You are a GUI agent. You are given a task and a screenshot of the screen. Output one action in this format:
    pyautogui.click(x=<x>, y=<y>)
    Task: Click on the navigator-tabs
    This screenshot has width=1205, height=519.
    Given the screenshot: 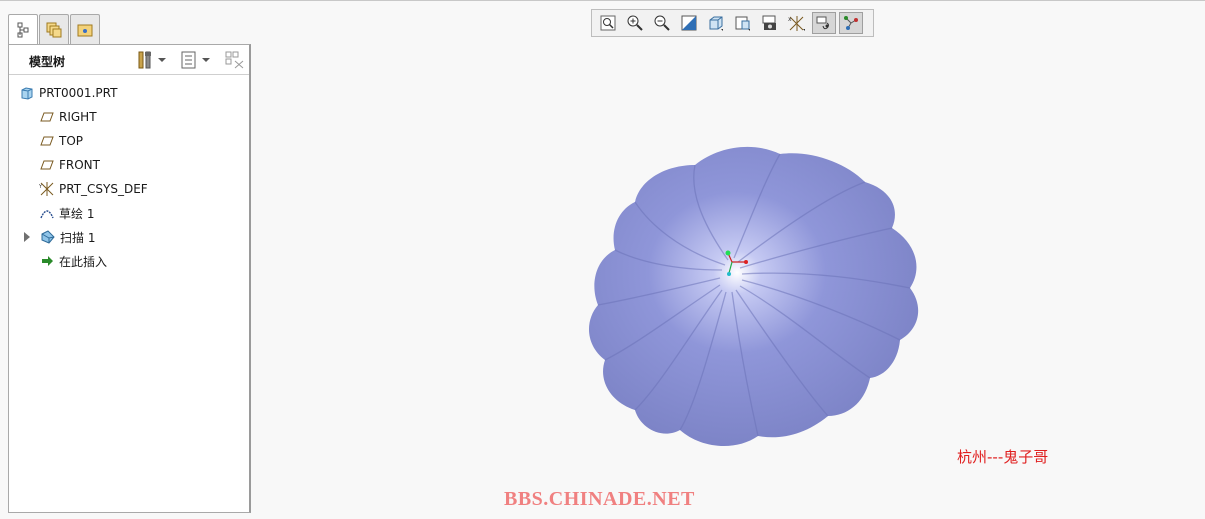 What is the action you would take?
    pyautogui.click(x=54, y=29)
    